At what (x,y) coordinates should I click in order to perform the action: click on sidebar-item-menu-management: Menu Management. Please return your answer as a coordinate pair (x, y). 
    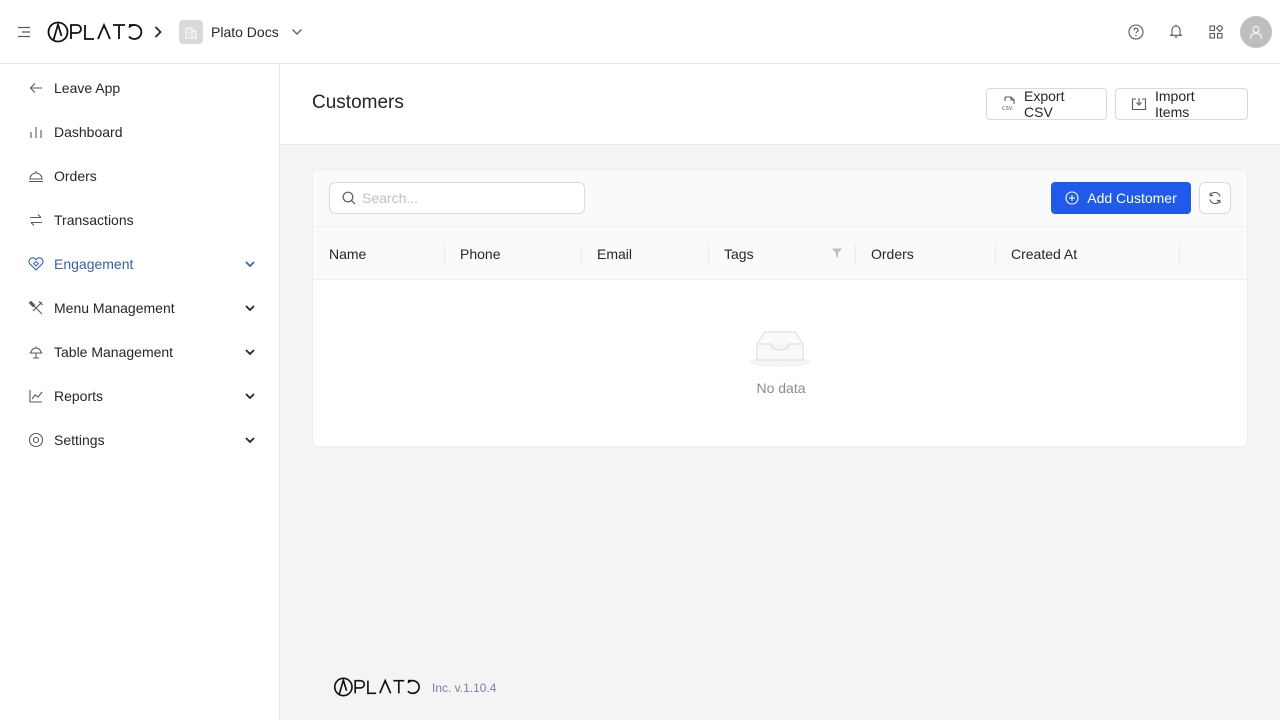
    Looking at the image, I should click on (140, 308).